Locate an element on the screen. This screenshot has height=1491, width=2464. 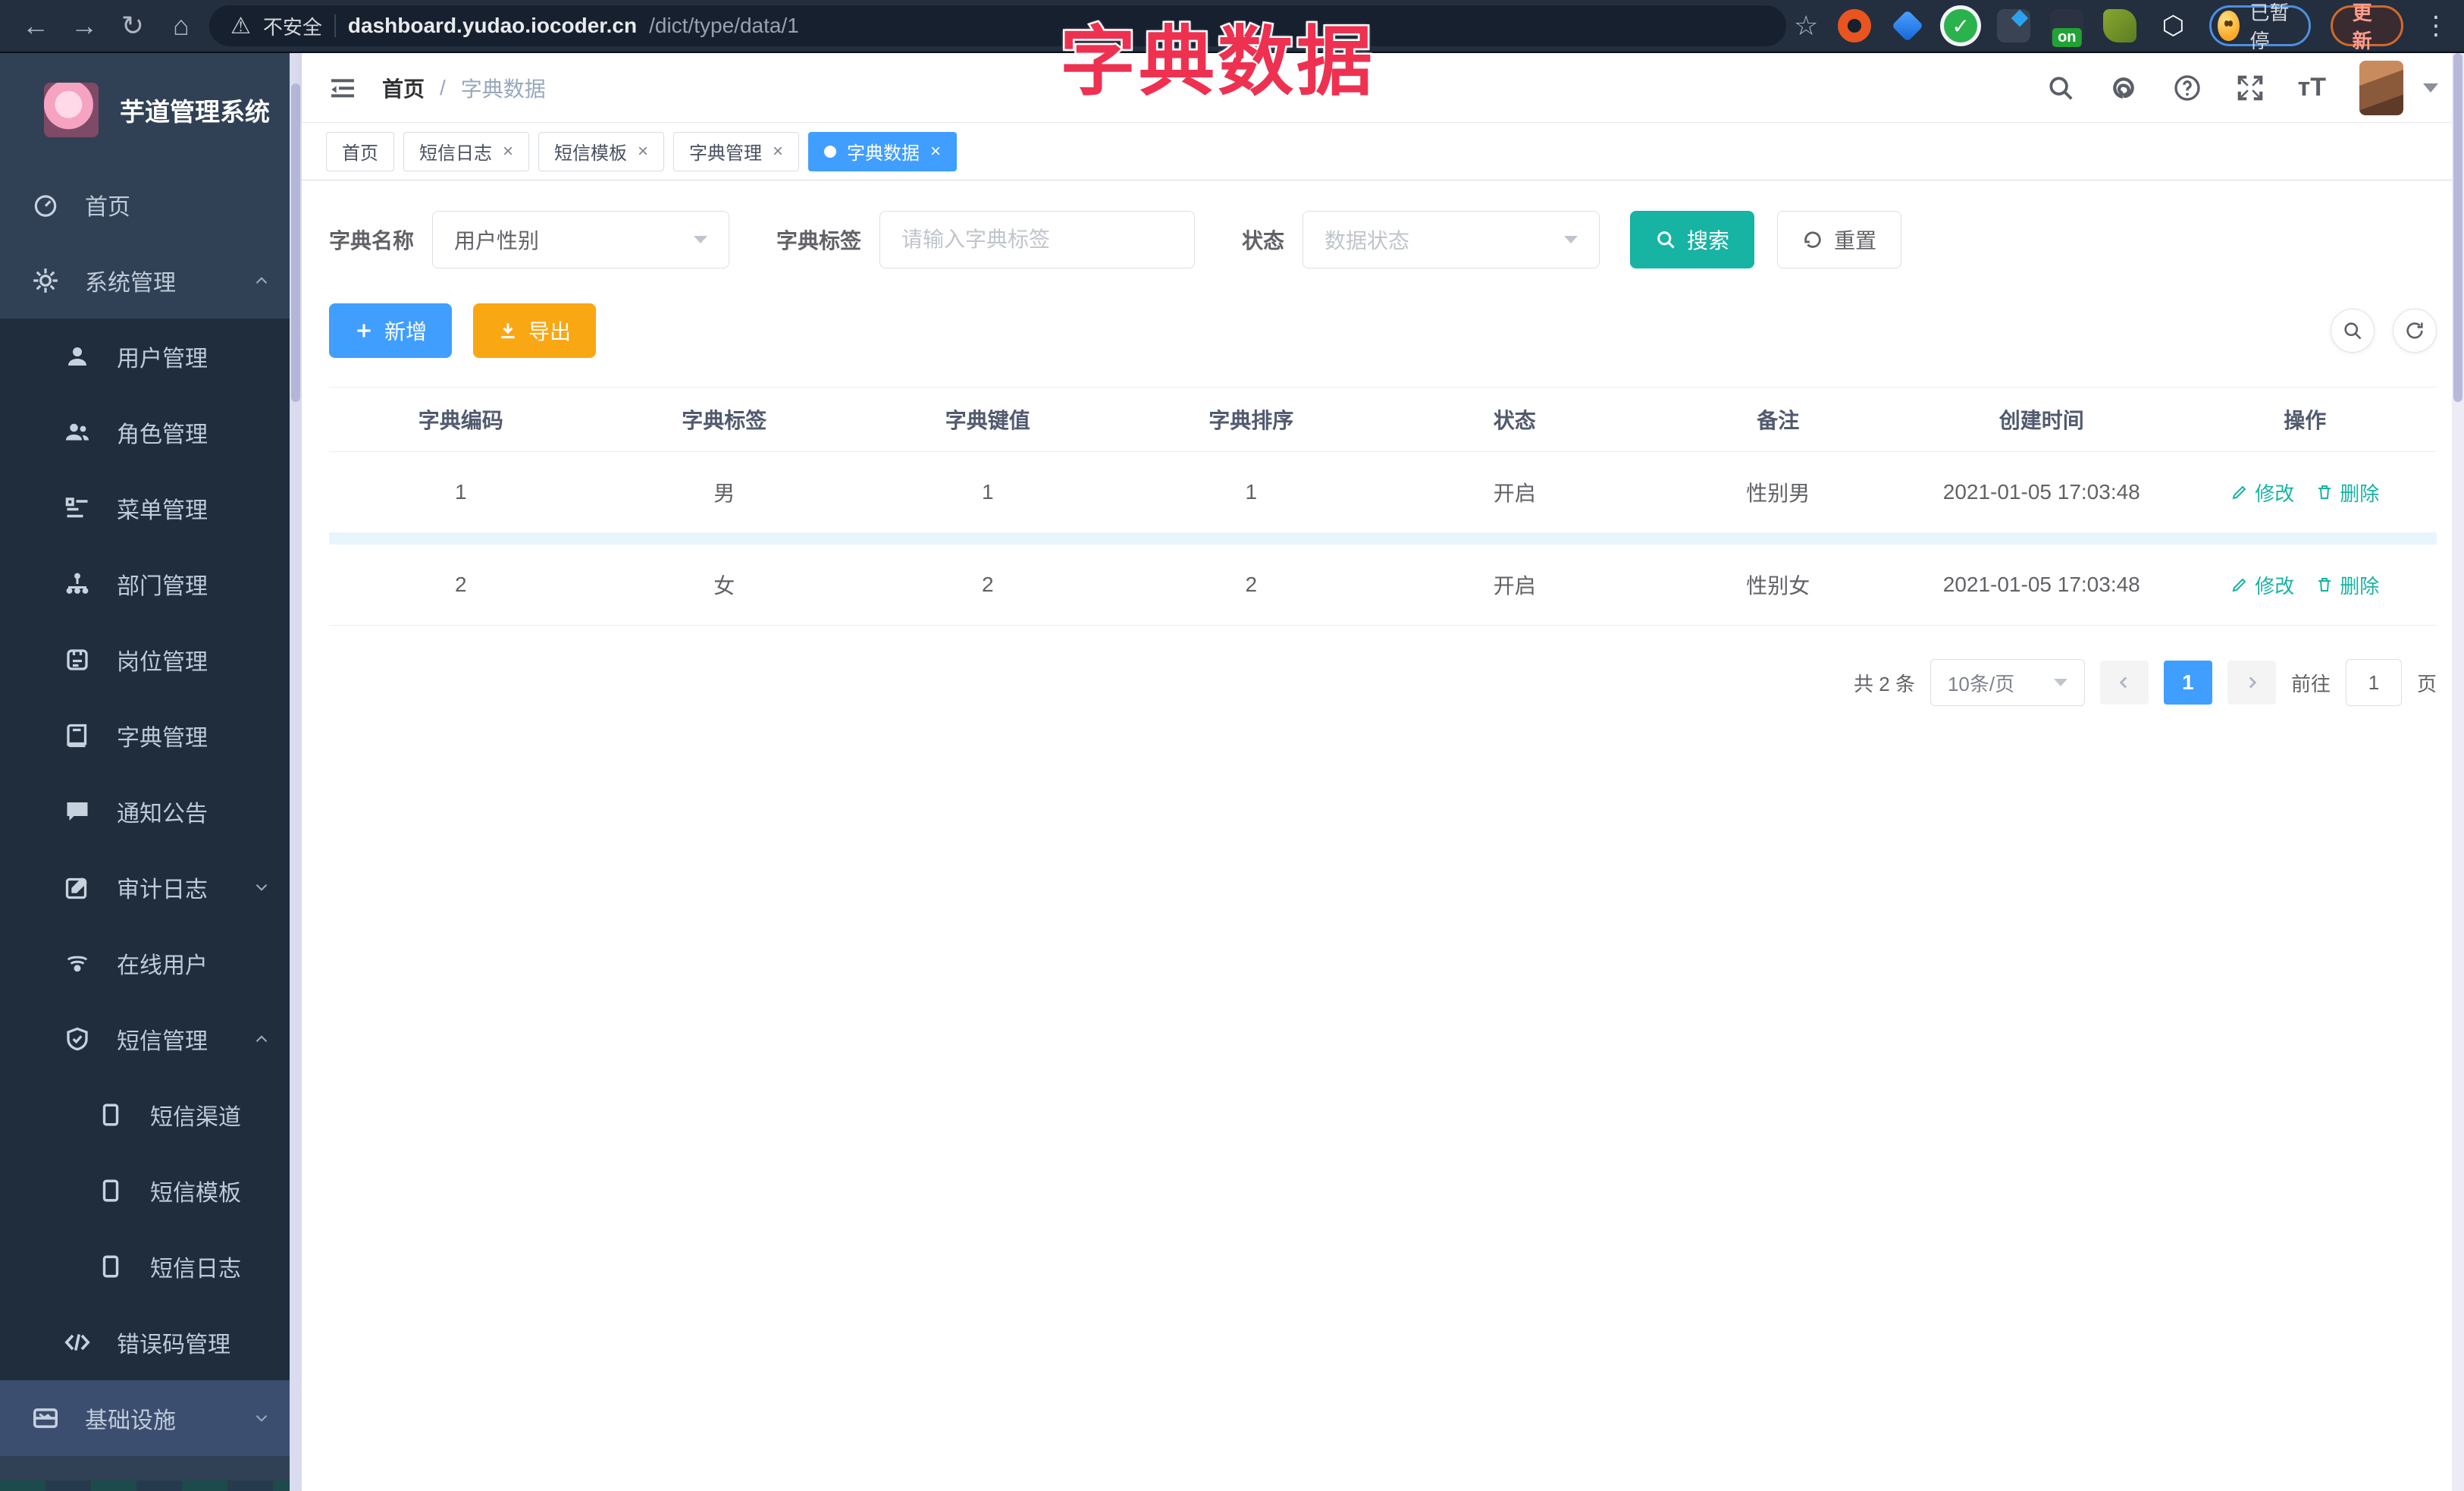
sidebar-item-posts: 岗位管理 is located at coordinates (151, 660).